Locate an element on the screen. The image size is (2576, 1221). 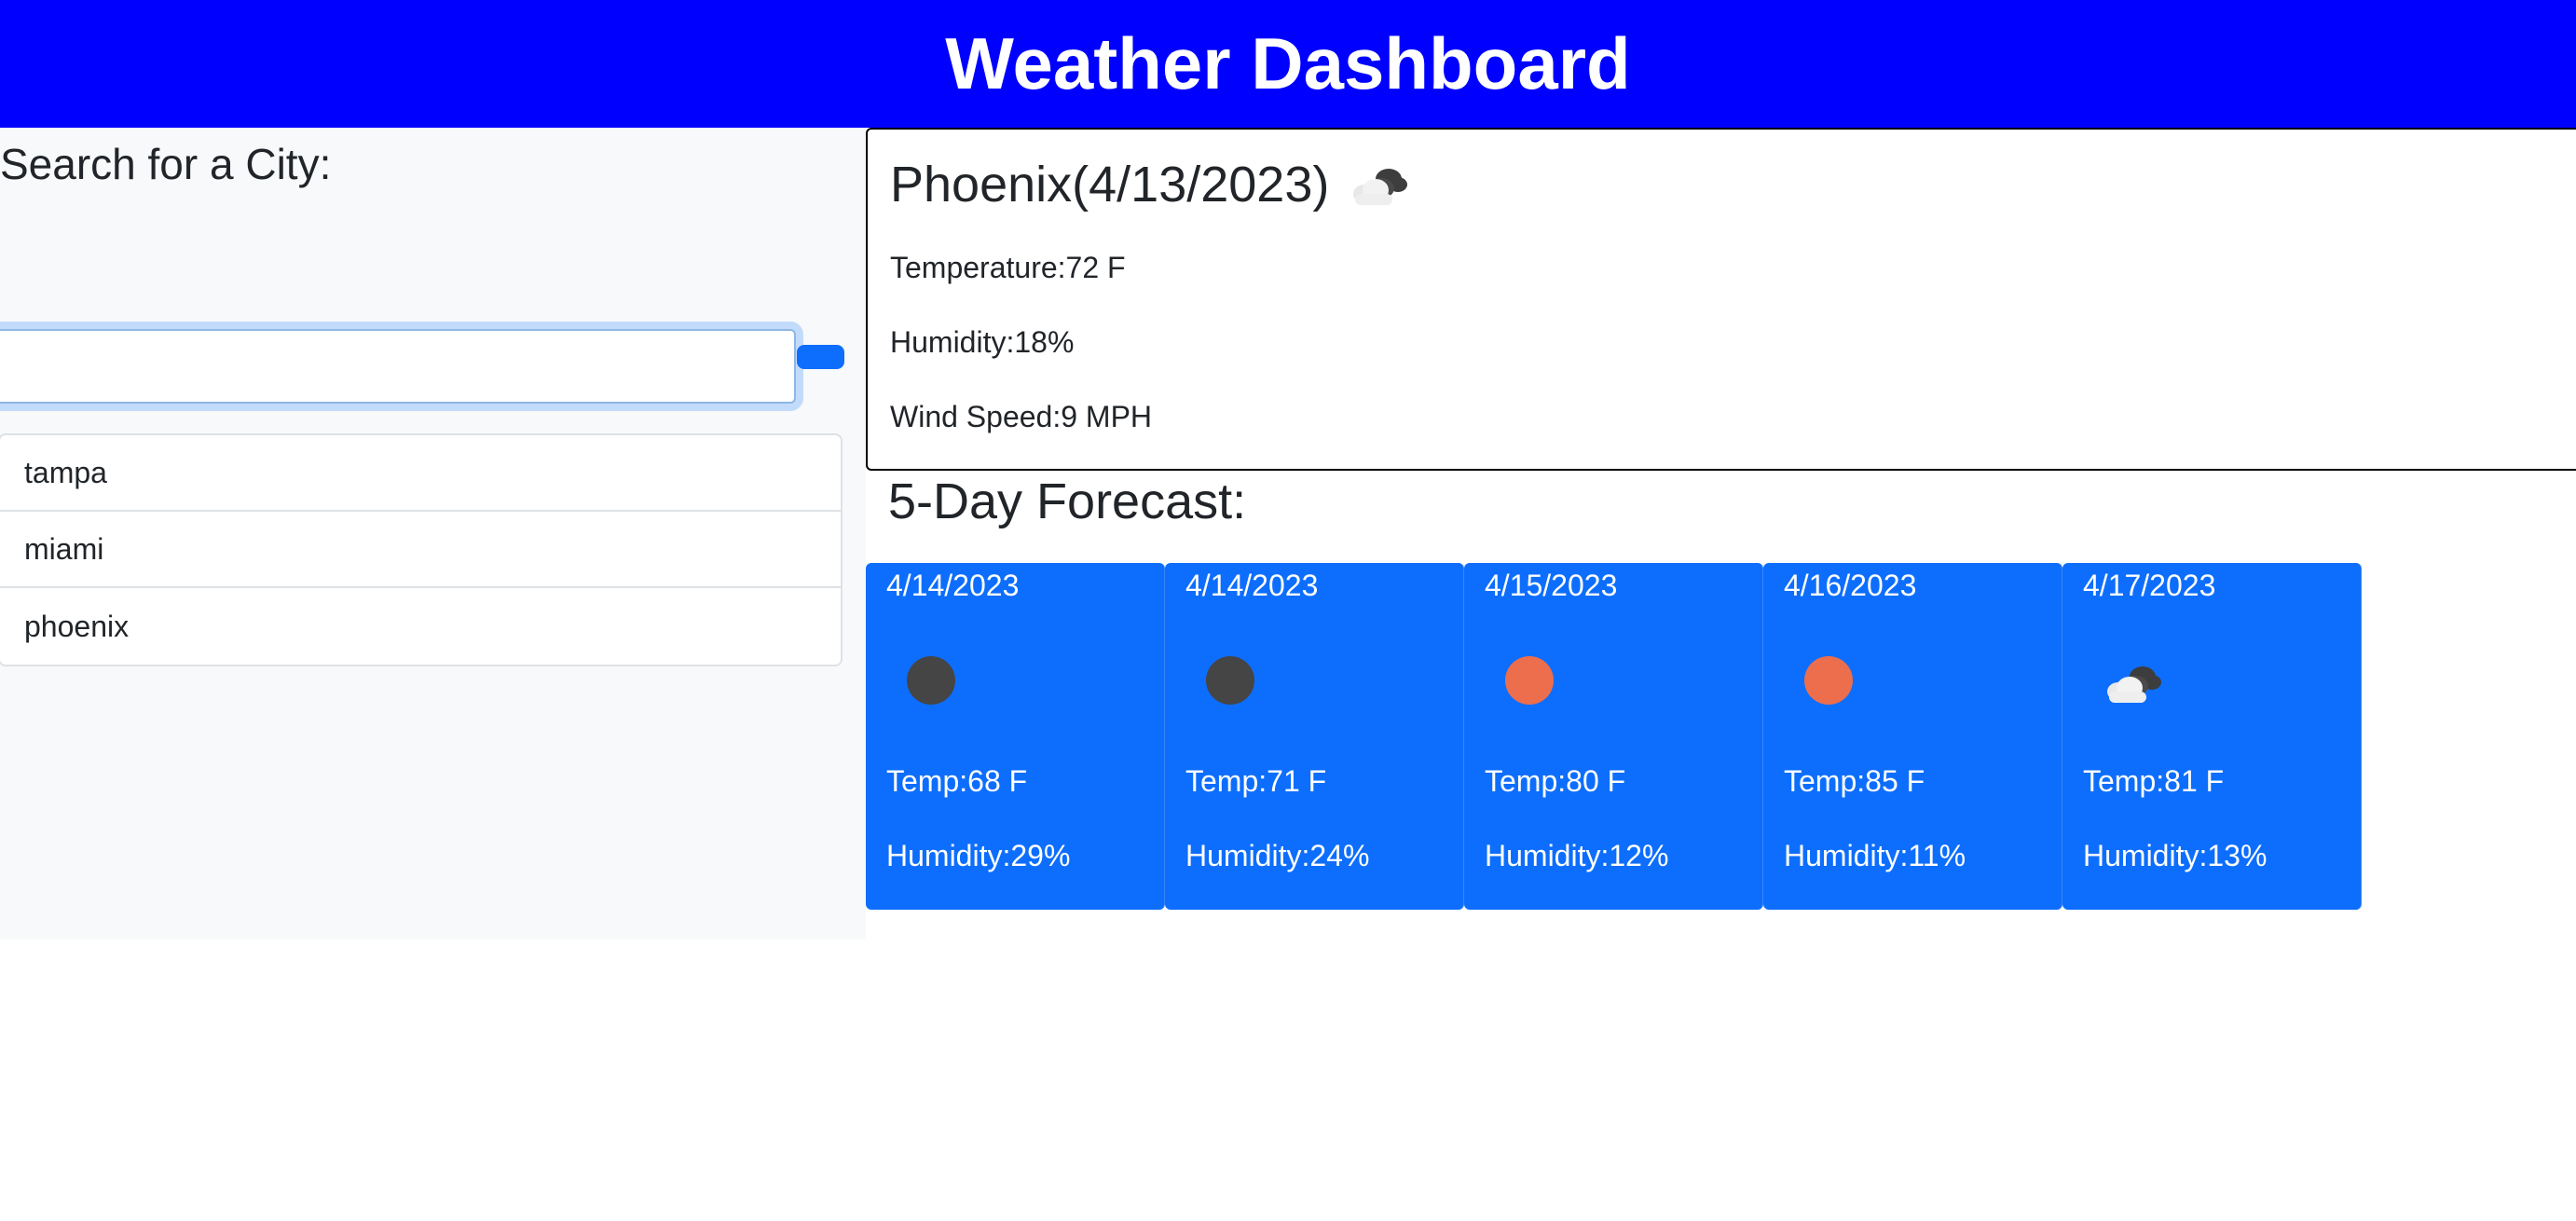
forecast-humidity: Humidity:24% is located at coordinates (1277, 856).